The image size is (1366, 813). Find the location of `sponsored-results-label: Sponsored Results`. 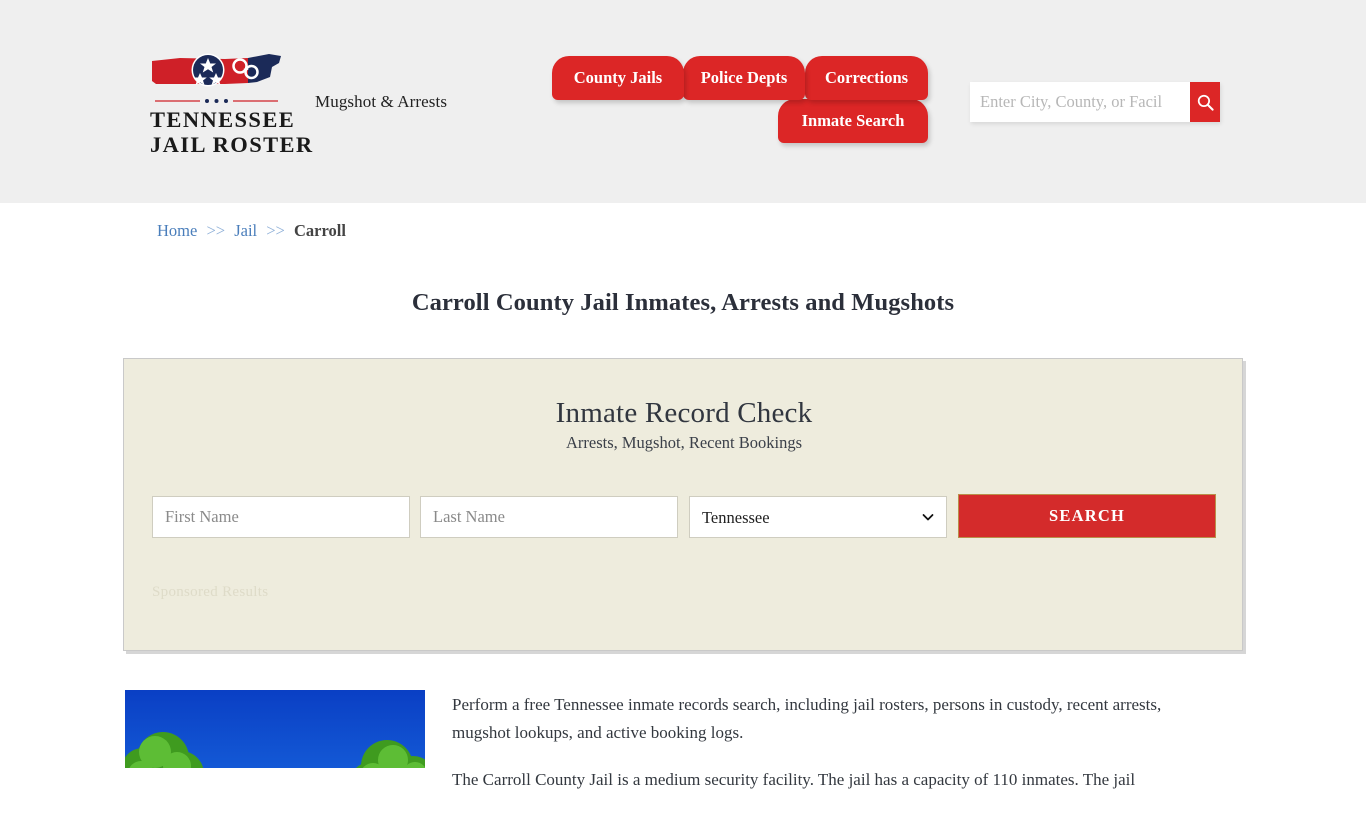

sponsored-results-label: Sponsored Results is located at coordinates (210, 592).